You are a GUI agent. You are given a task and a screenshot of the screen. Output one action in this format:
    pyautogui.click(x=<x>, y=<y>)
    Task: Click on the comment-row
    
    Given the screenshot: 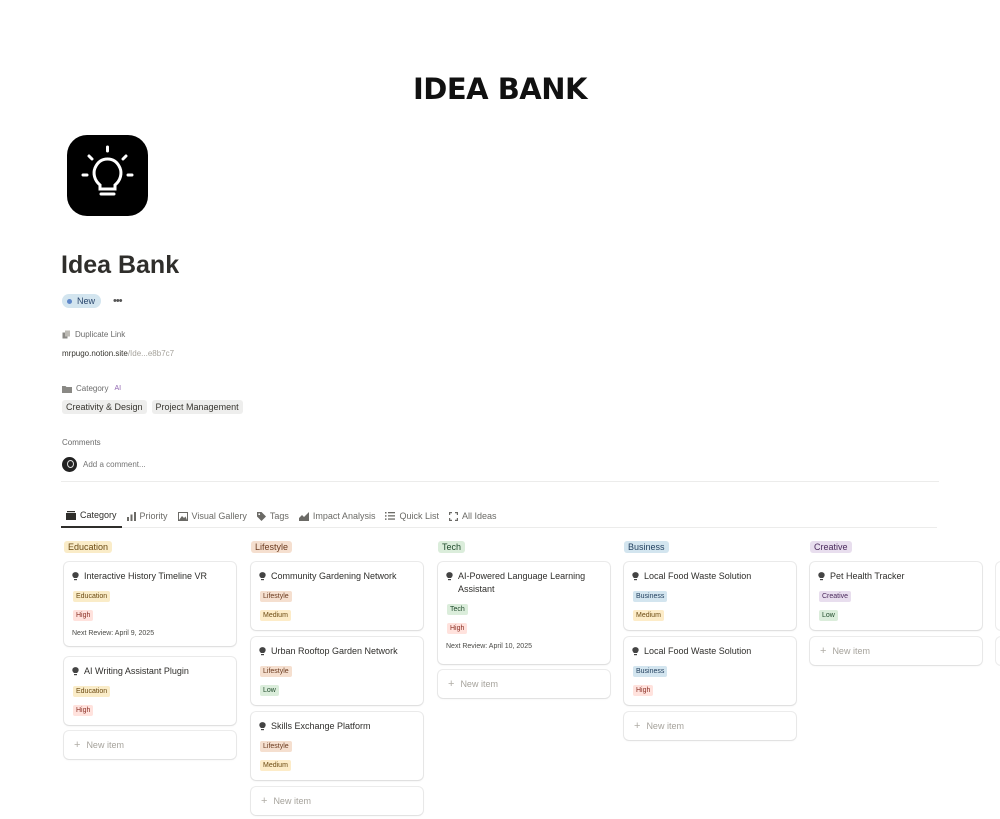 What is the action you would take?
    pyautogui.click(x=172, y=464)
    